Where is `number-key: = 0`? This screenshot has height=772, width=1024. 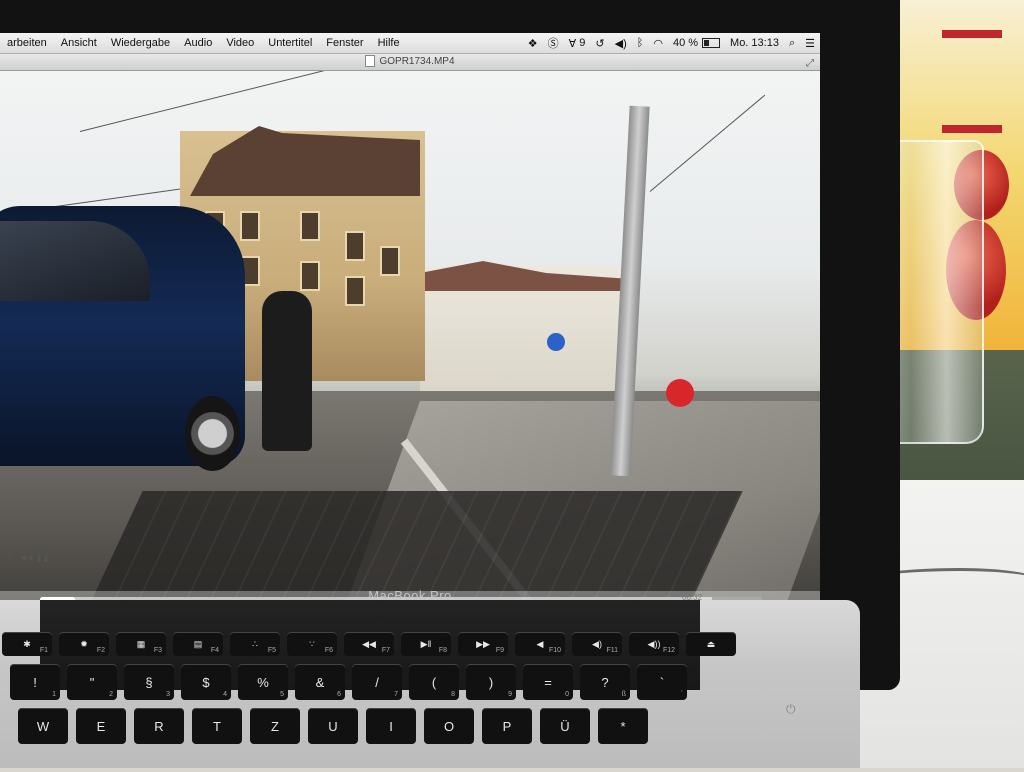
number-key: = 0 is located at coordinates (548, 682).